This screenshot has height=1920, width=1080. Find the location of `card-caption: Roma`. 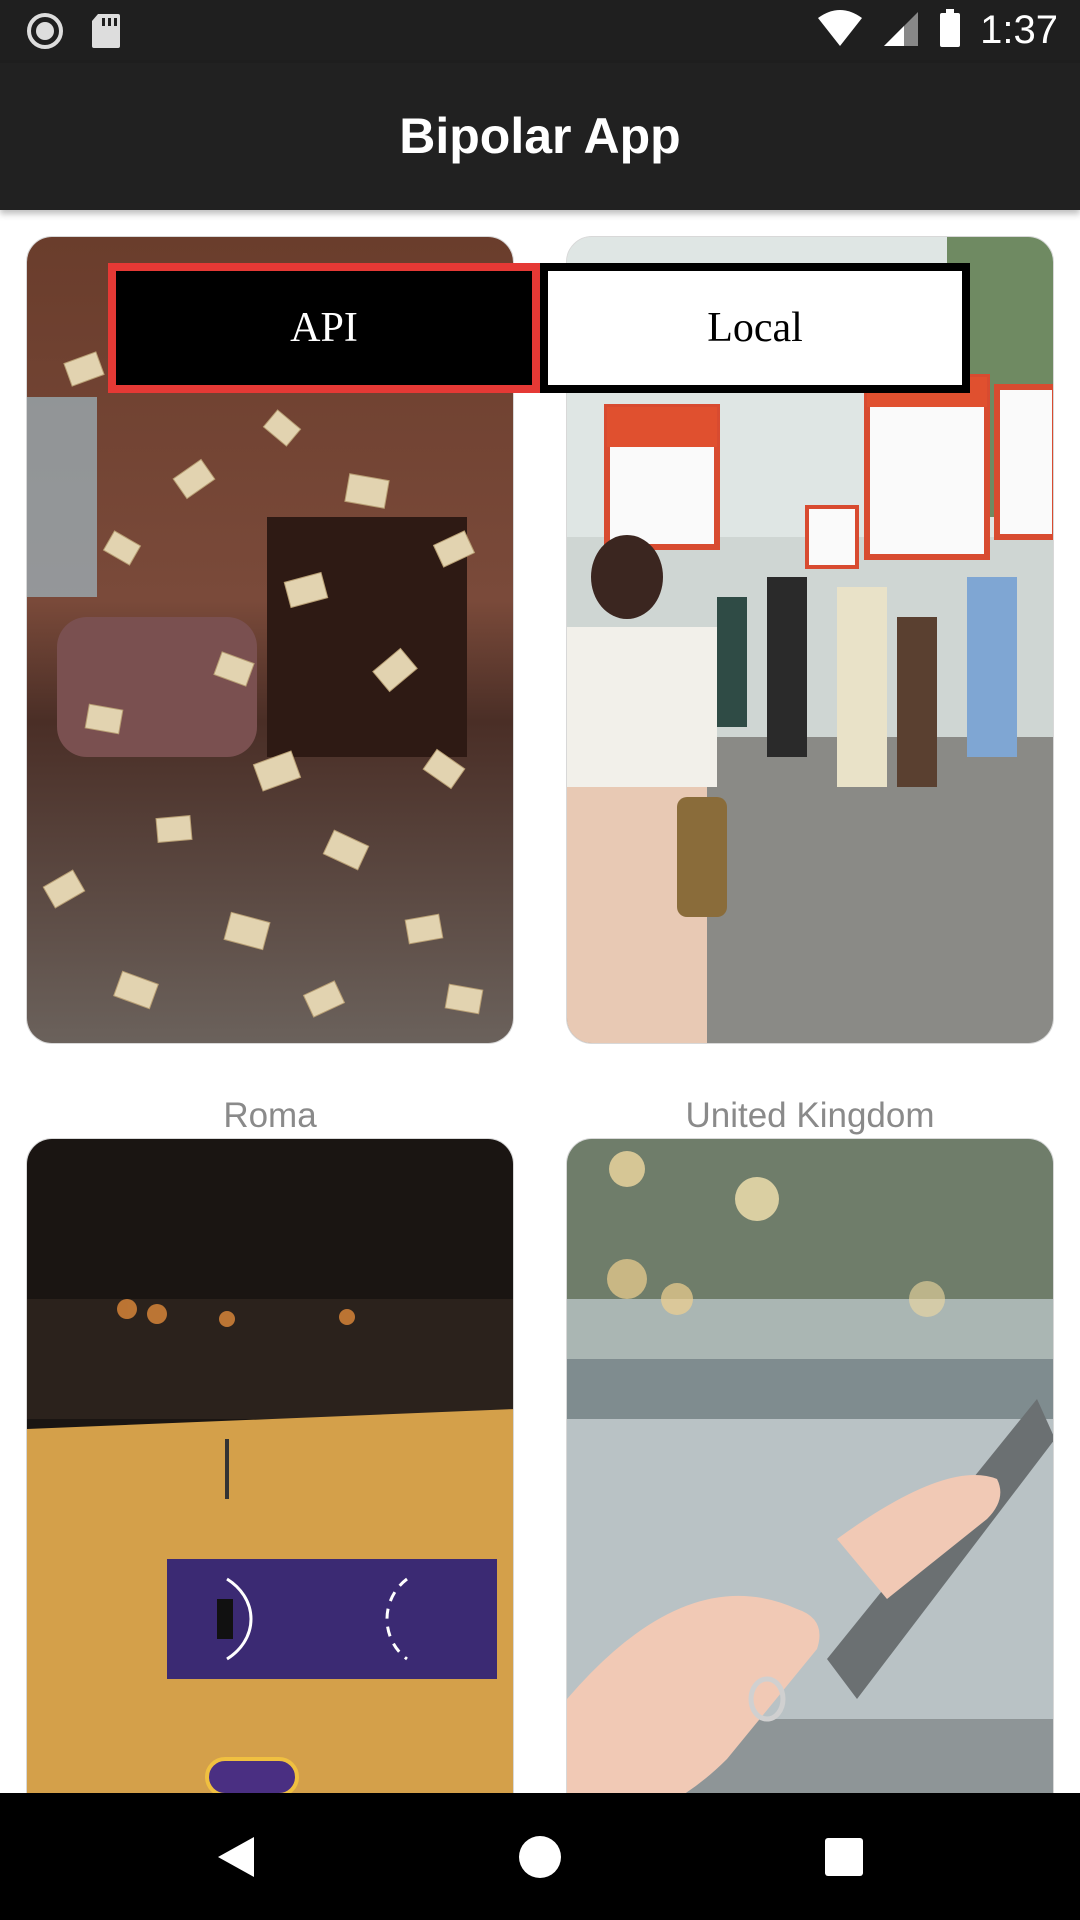

card-caption: Roma is located at coordinates (270, 1115).